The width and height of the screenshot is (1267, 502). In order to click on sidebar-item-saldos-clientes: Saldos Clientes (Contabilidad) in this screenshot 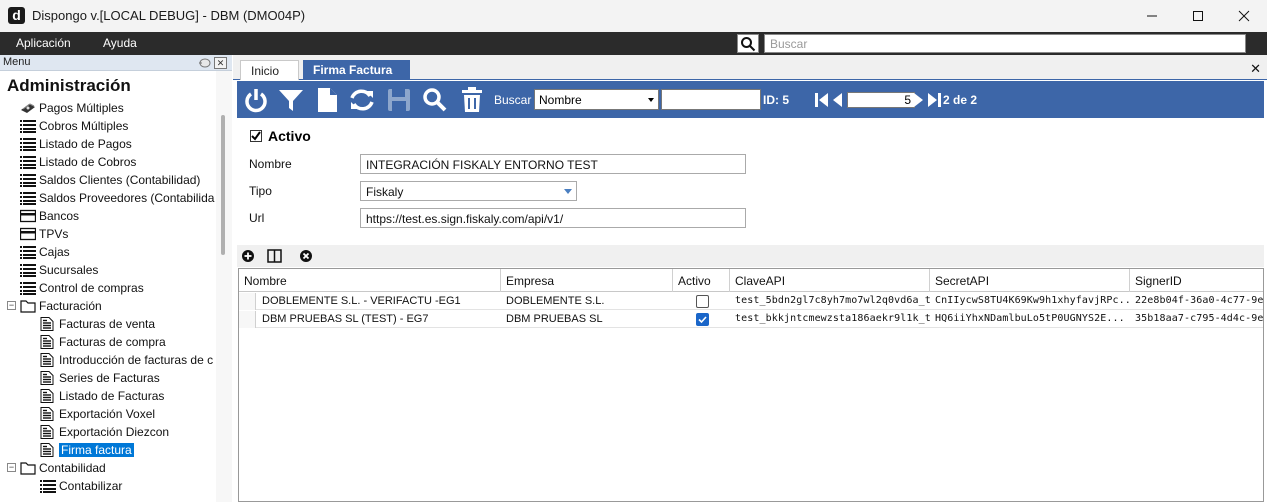, I will do `click(110, 180)`.